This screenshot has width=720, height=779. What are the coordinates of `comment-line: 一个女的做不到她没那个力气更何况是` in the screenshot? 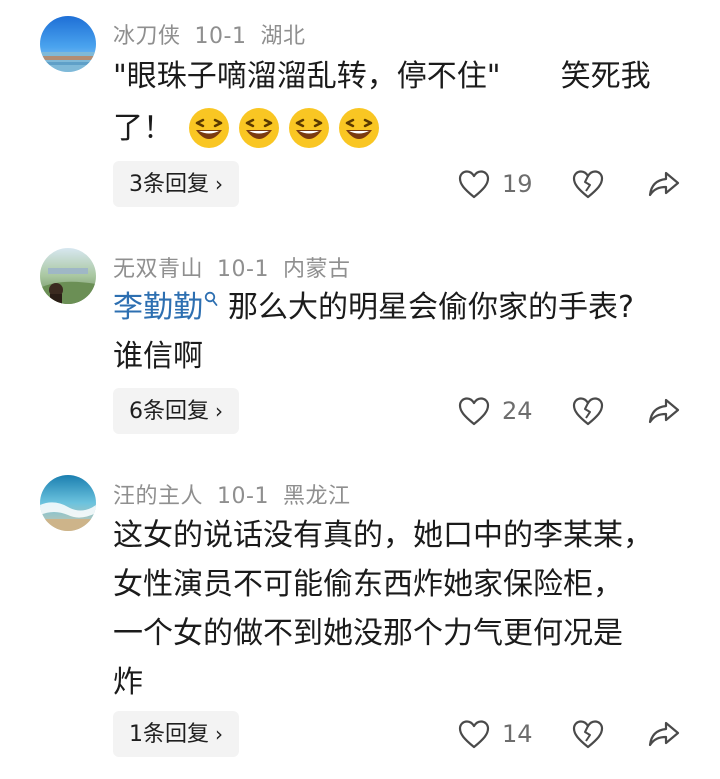 It's located at (368, 633).